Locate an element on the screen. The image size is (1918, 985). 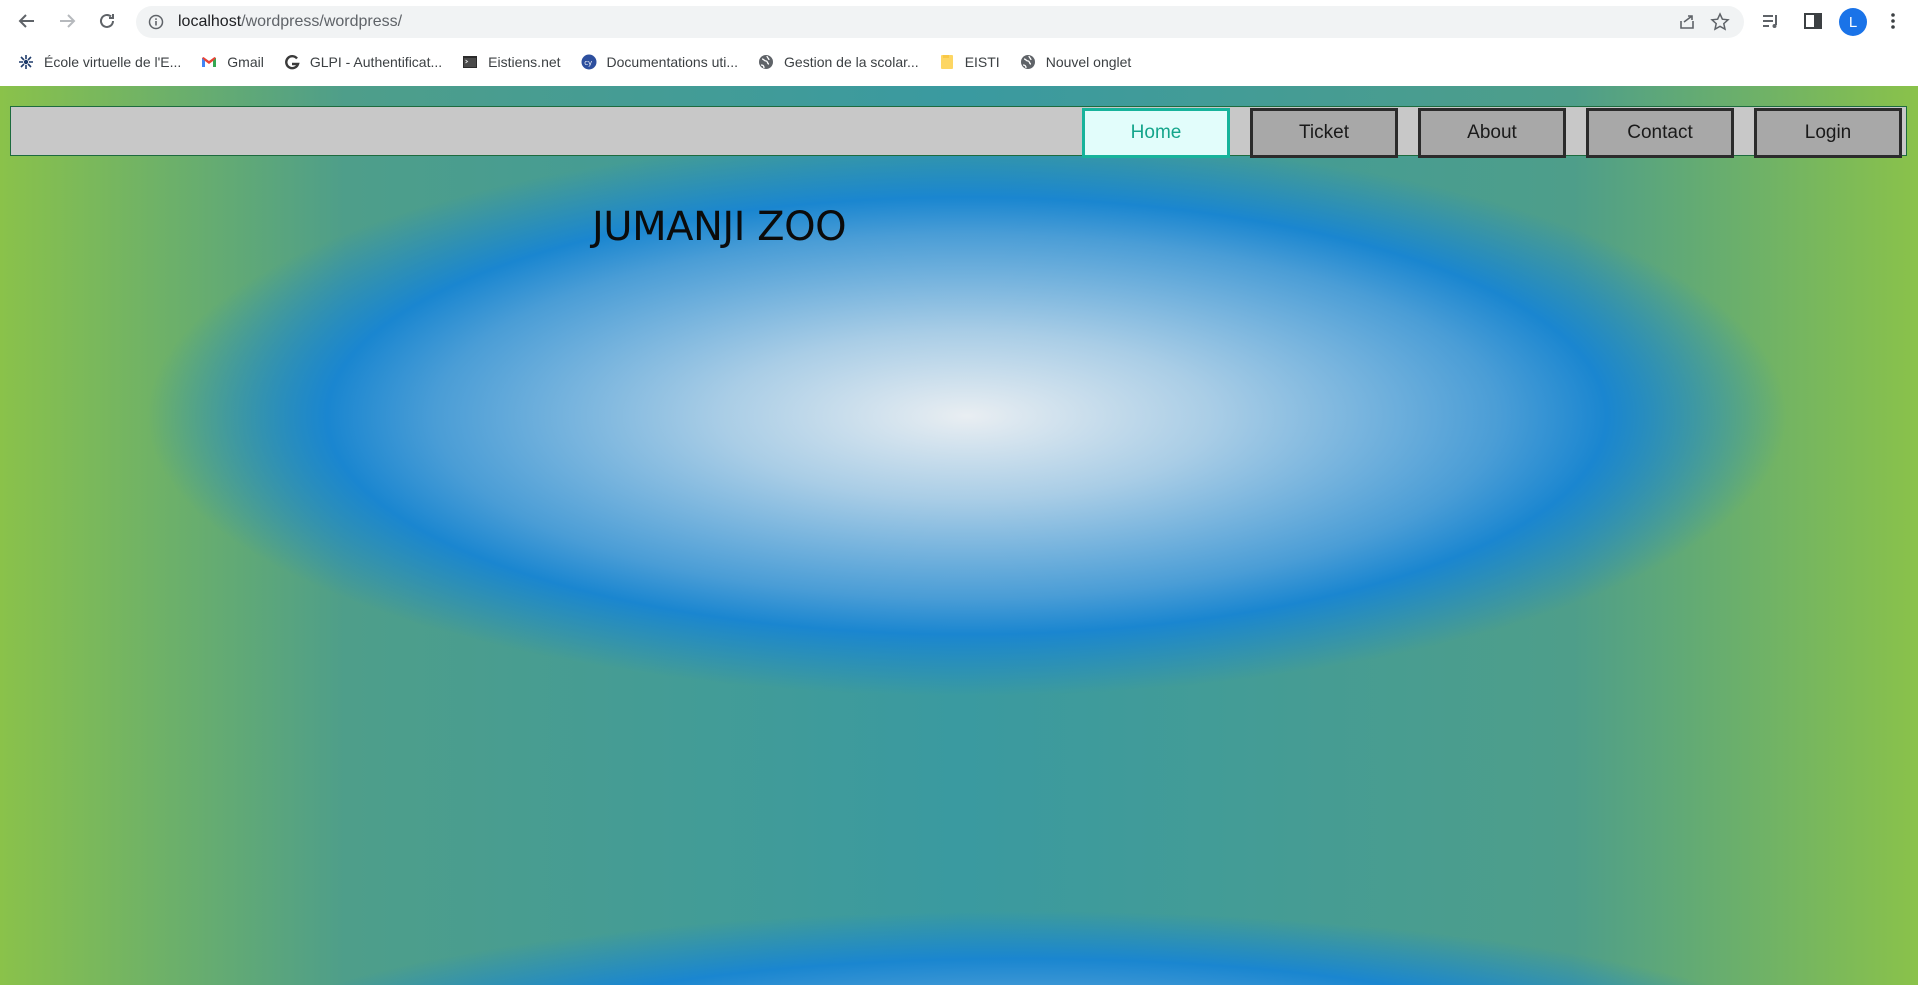
back-button is located at coordinates (27, 21).